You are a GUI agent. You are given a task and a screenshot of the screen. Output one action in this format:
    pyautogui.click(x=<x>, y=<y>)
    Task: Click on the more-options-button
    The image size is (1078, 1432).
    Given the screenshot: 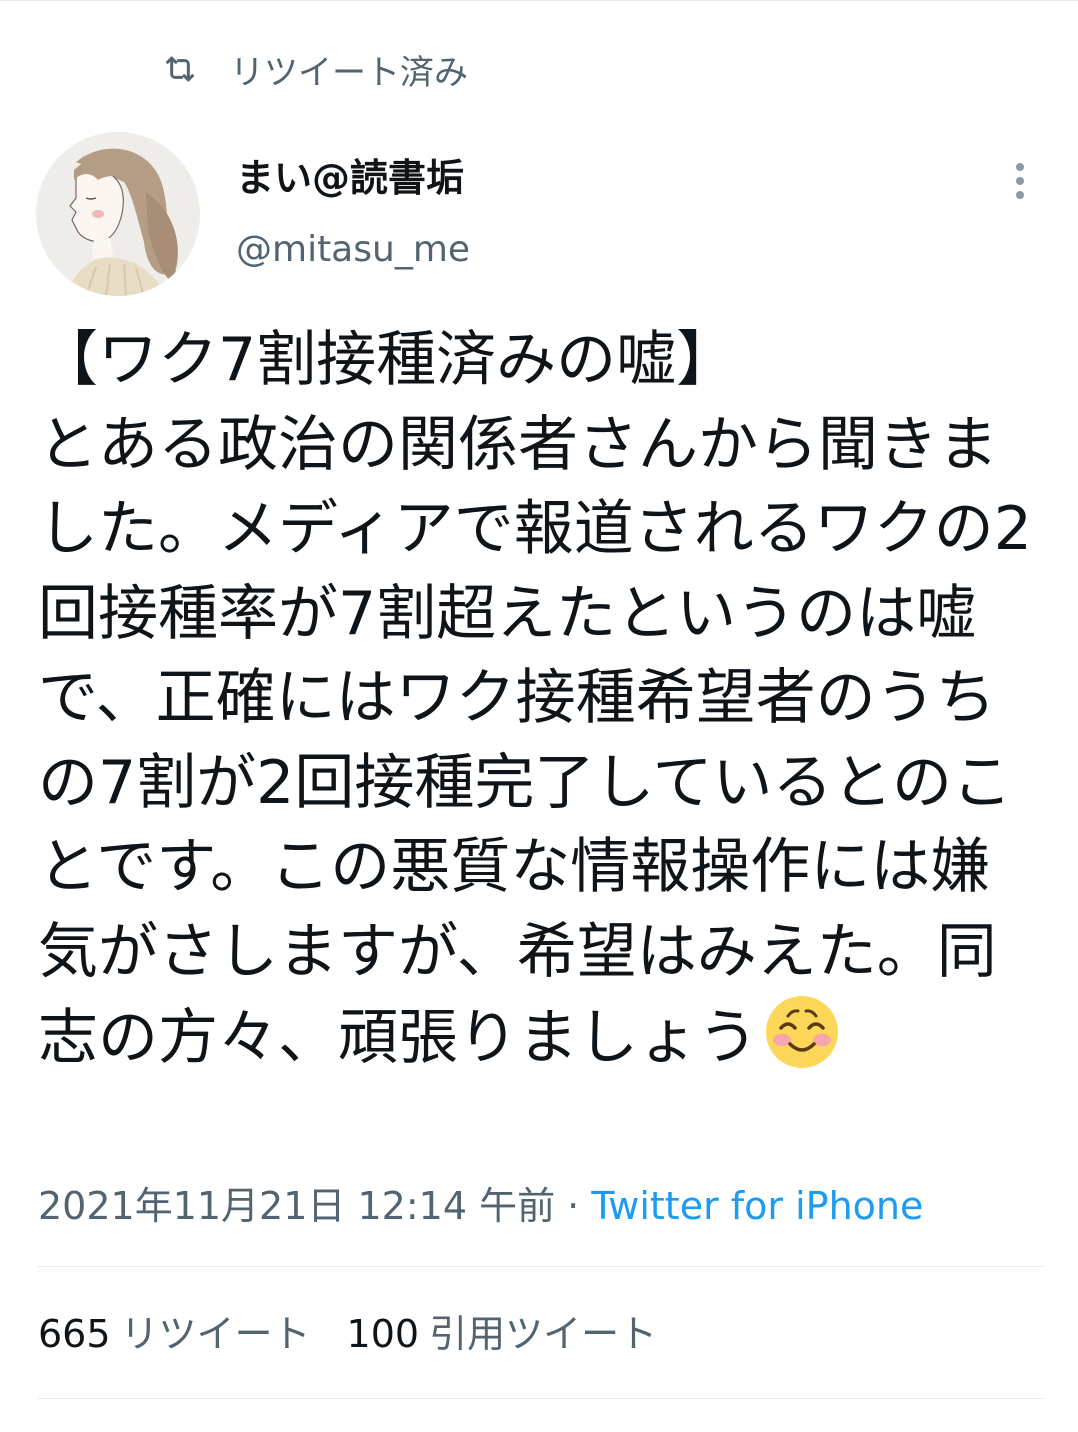 What is the action you would take?
    pyautogui.click(x=1020, y=181)
    